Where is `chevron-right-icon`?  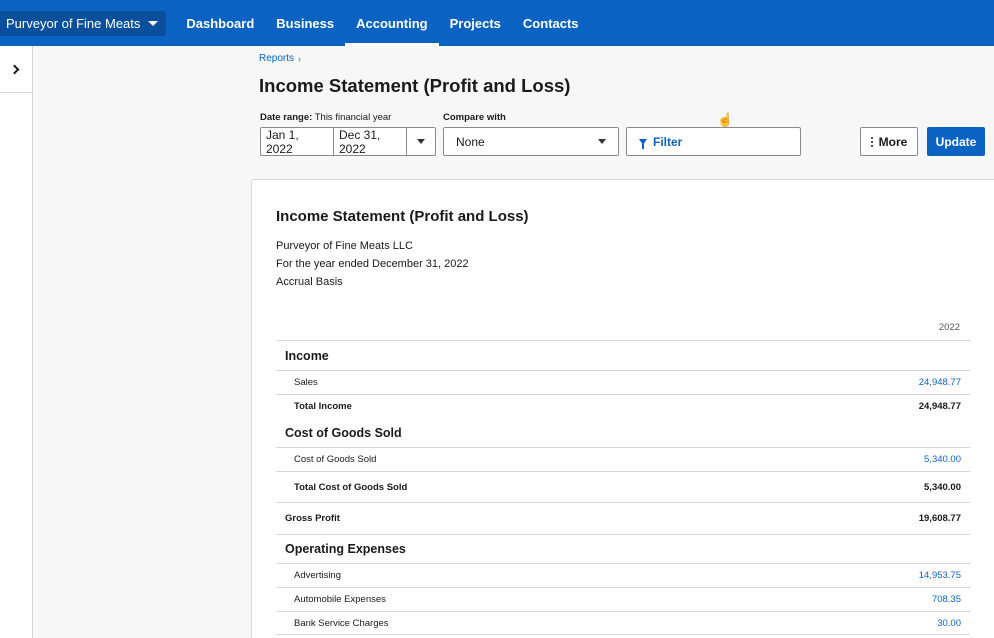 chevron-right-icon is located at coordinates (14, 69).